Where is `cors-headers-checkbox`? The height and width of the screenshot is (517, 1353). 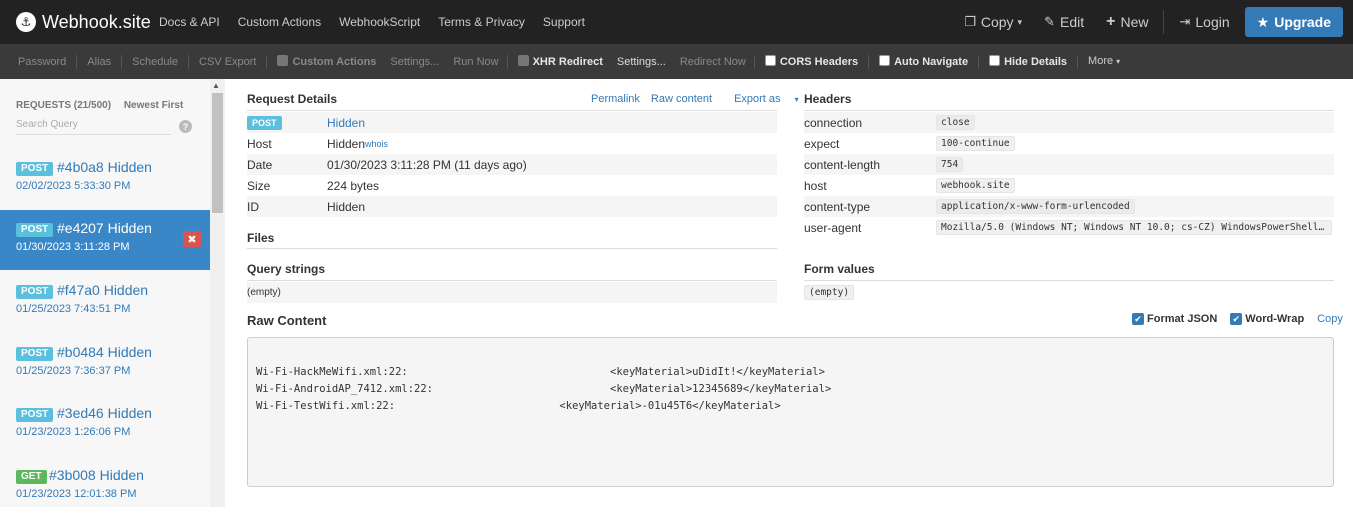
cors-headers-checkbox is located at coordinates (770, 60).